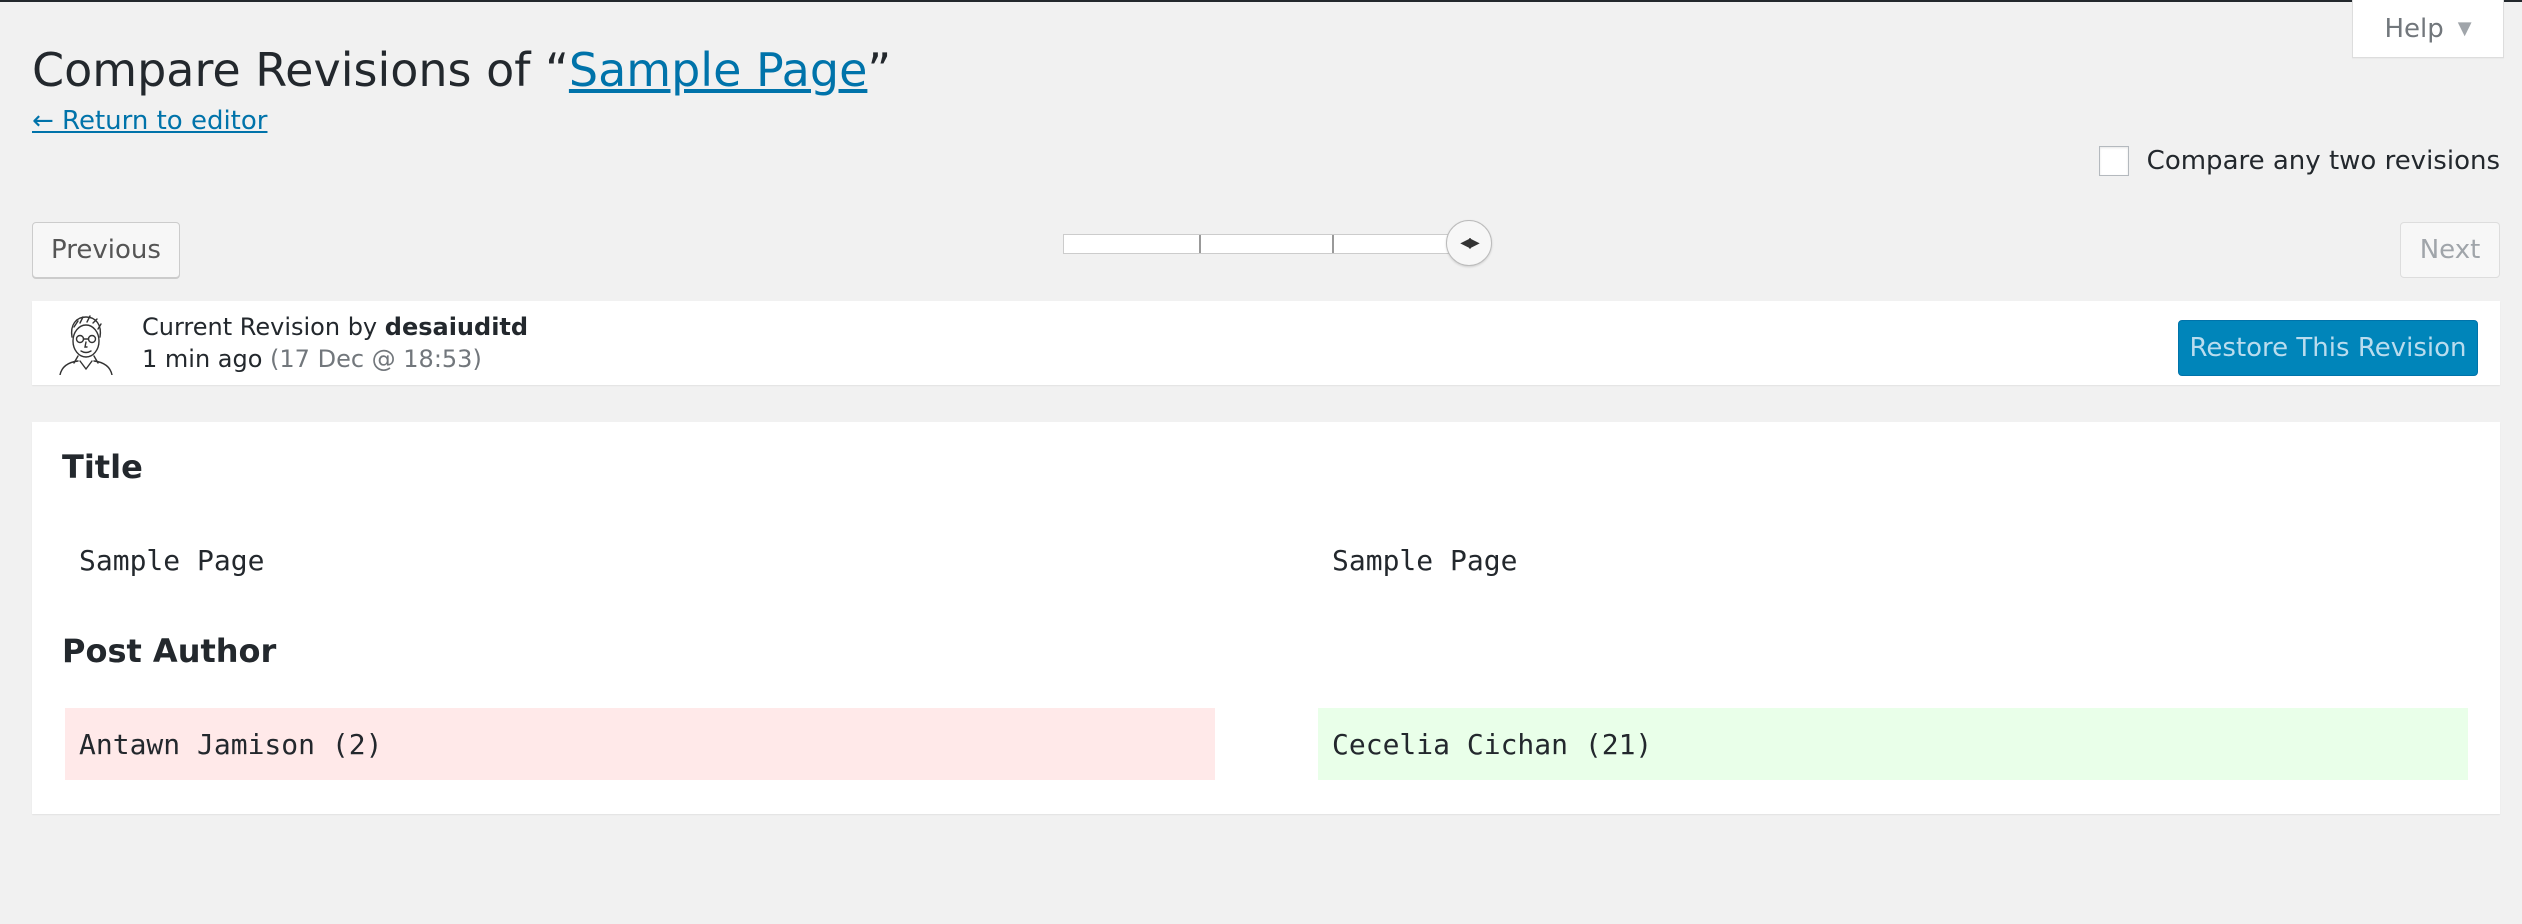 The width and height of the screenshot is (2522, 924). I want to click on revision-time-ago: 1 min ago, so click(202, 359).